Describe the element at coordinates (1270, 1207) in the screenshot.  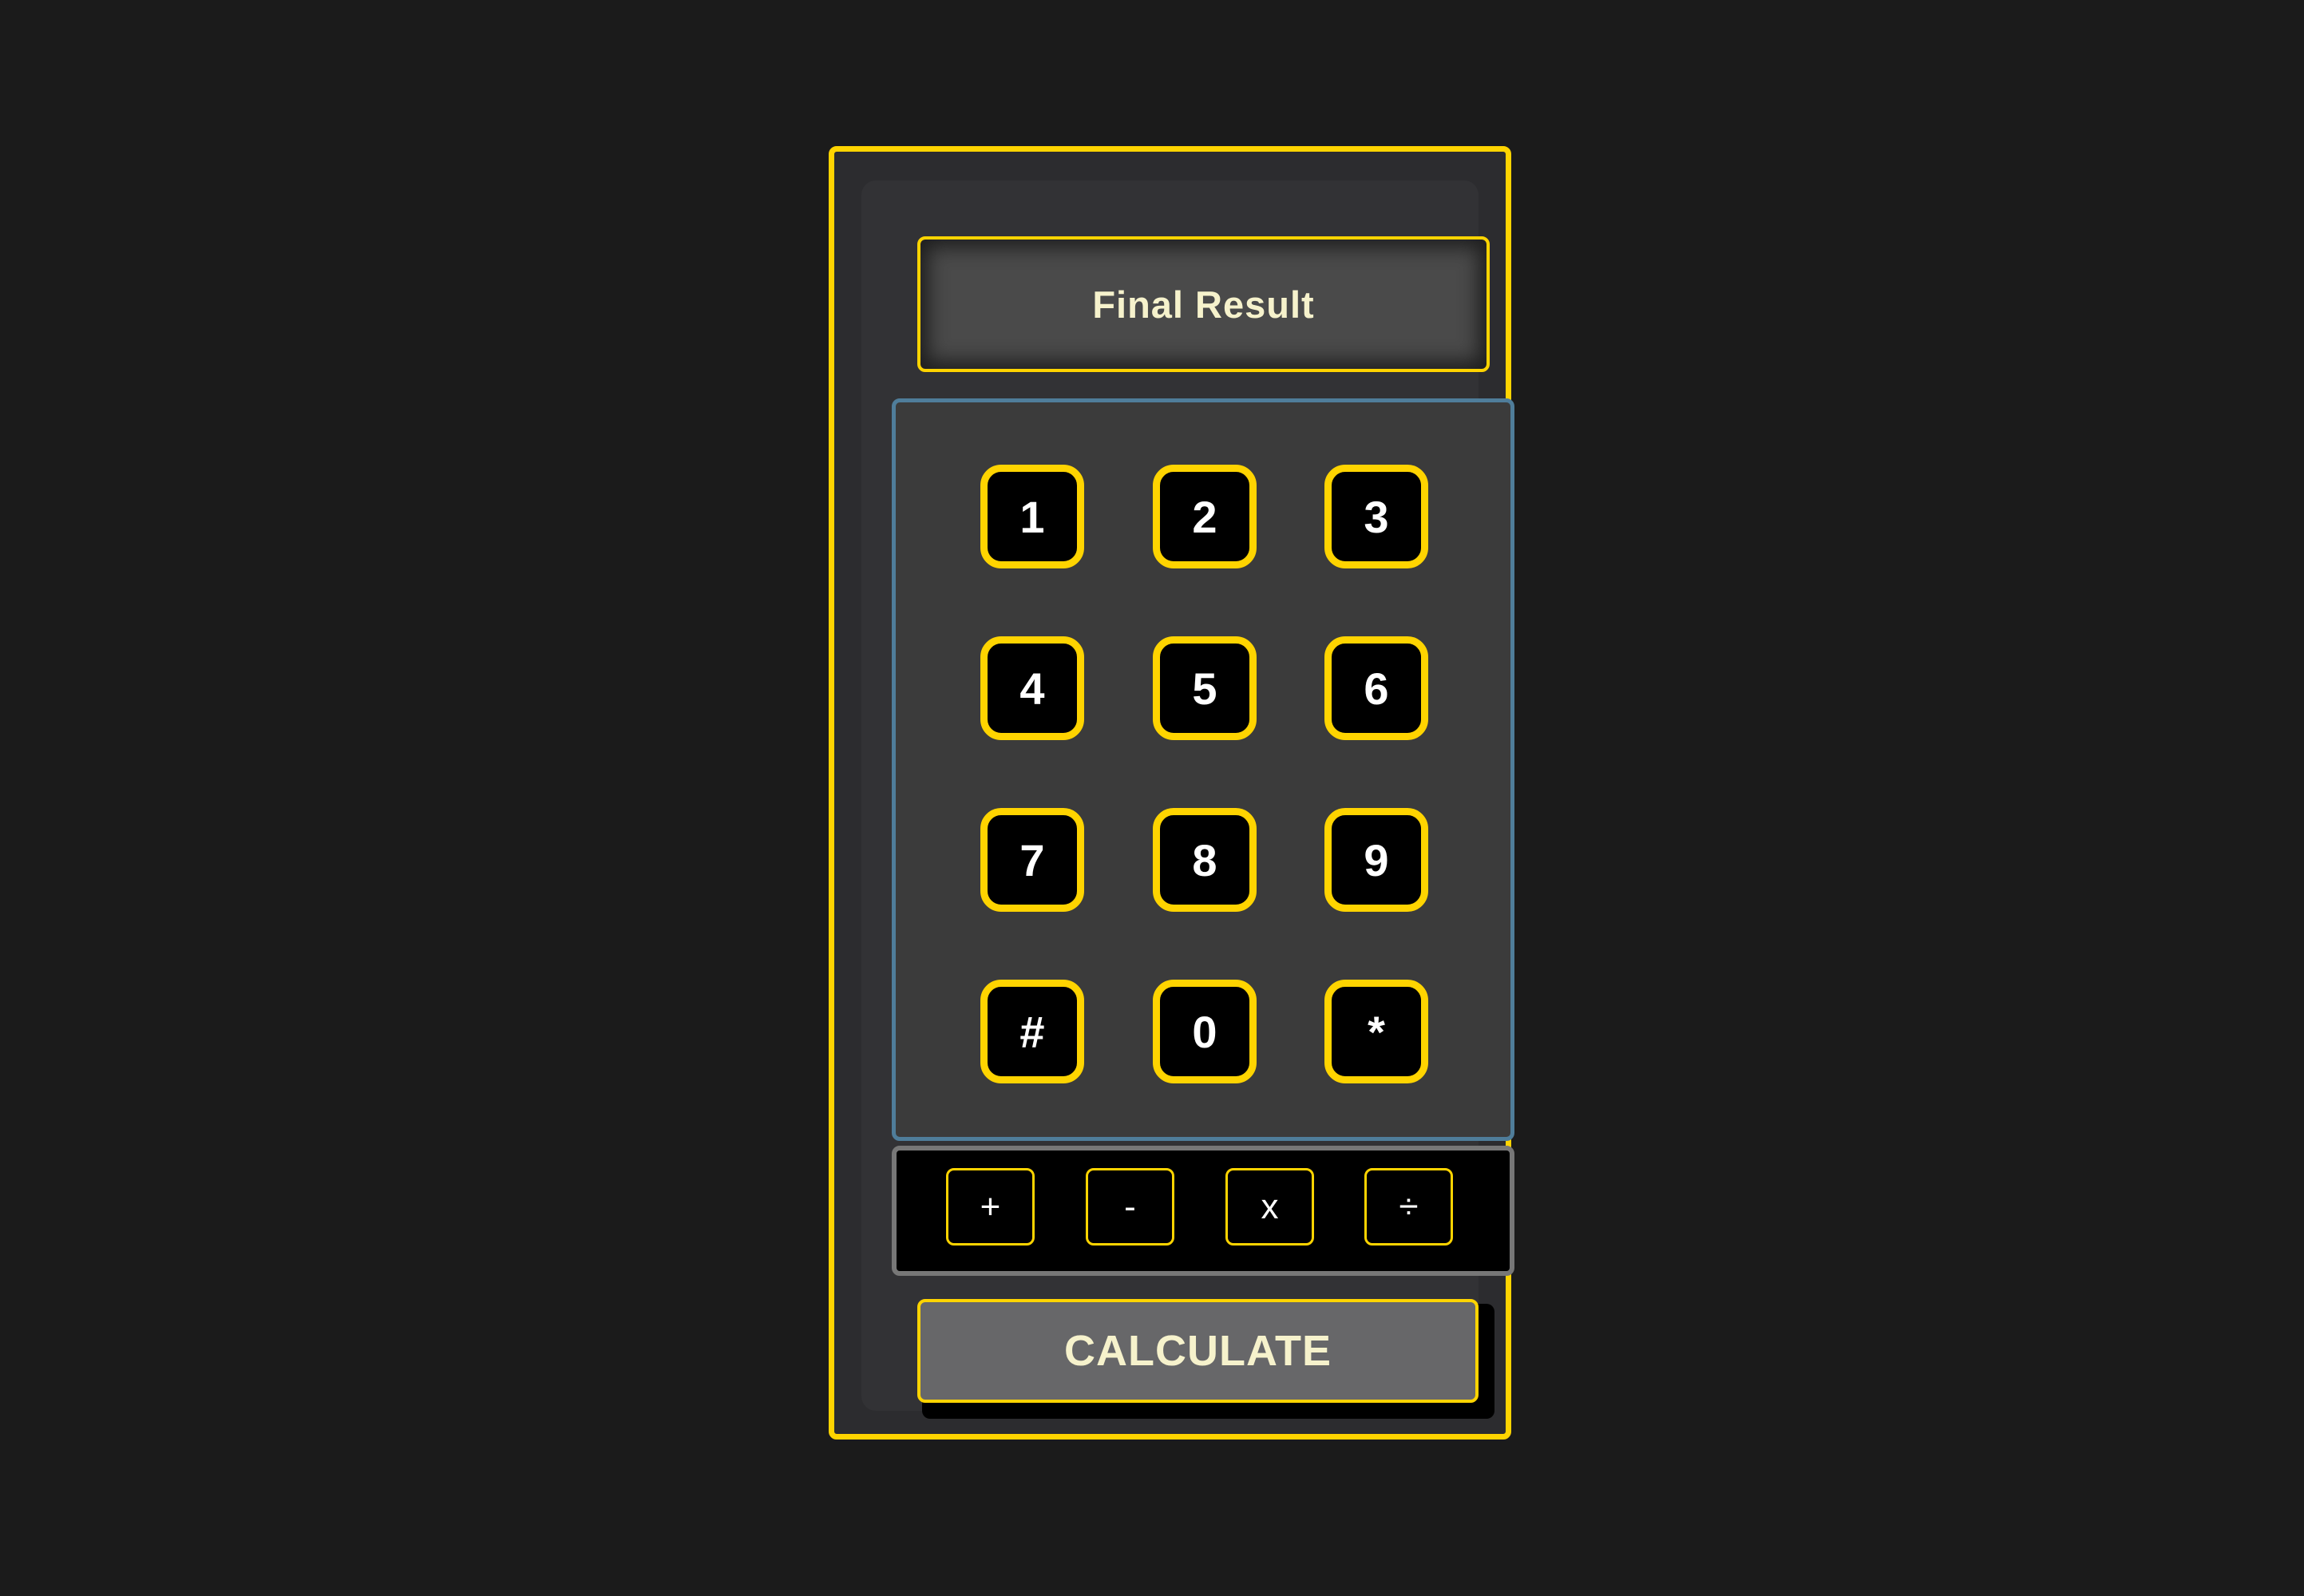
I see `multiply-button: x` at that location.